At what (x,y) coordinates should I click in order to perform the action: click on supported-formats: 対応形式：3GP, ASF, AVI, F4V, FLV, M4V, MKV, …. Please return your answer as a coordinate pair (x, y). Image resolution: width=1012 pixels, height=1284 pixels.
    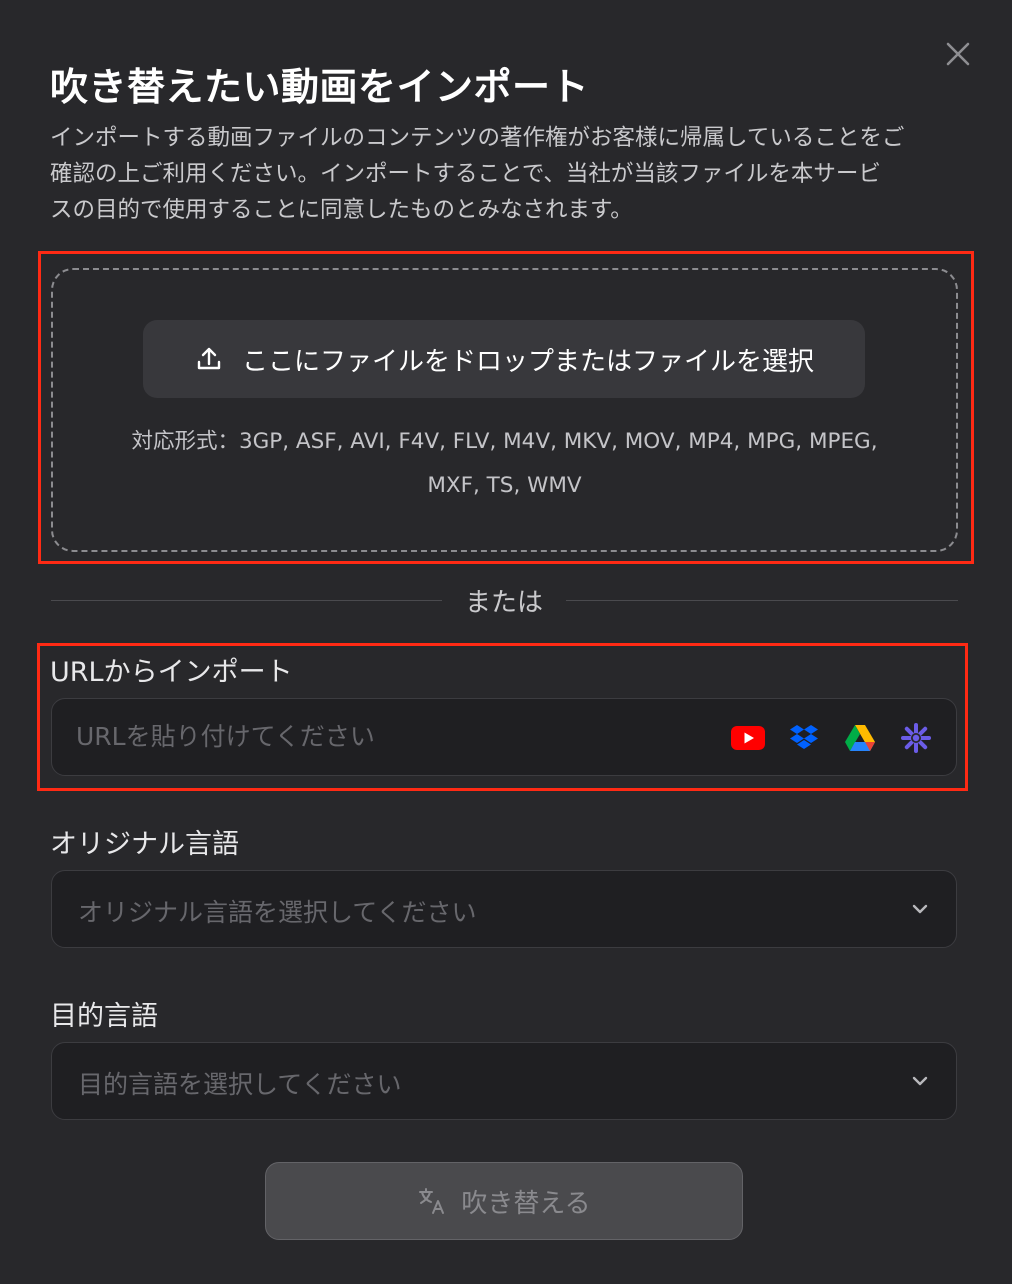
    Looking at the image, I should click on (504, 464).